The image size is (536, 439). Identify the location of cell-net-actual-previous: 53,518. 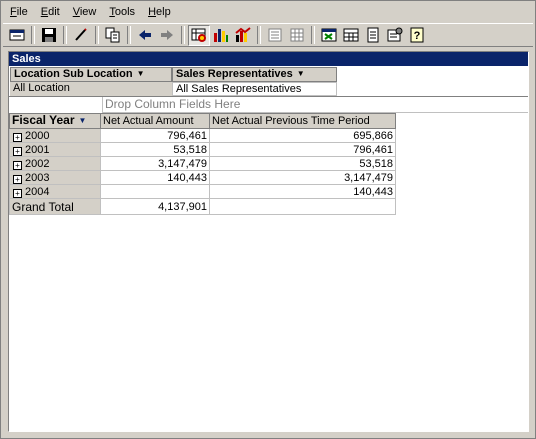
(302, 163).